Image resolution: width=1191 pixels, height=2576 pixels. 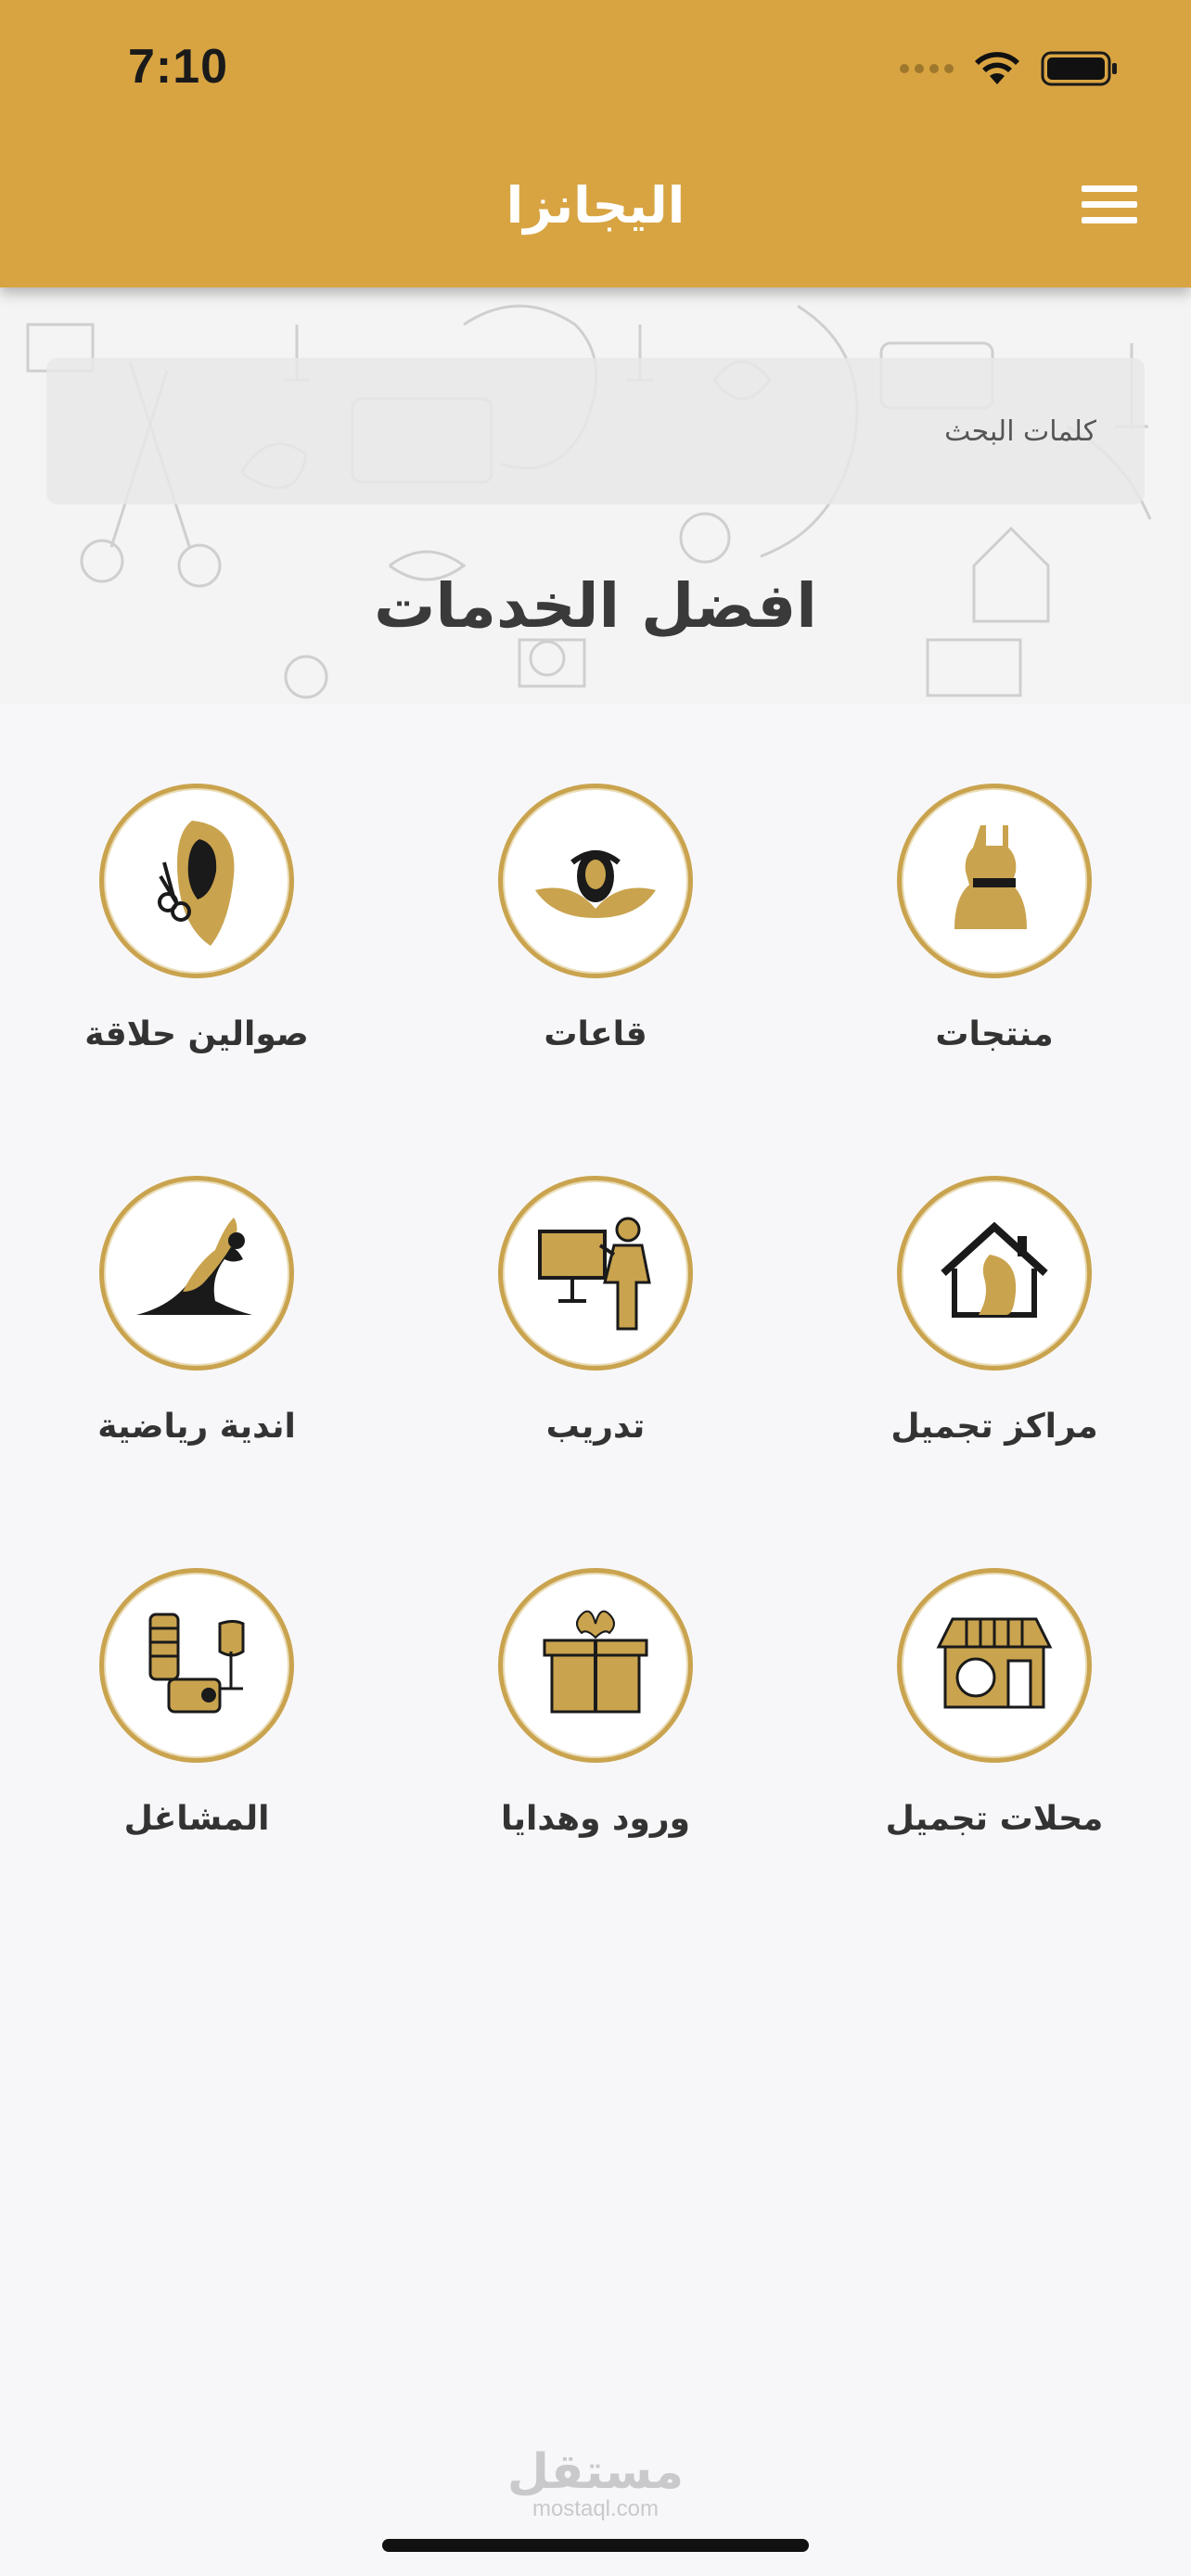 I want to click on tailoring-icon, so click(x=196, y=1664).